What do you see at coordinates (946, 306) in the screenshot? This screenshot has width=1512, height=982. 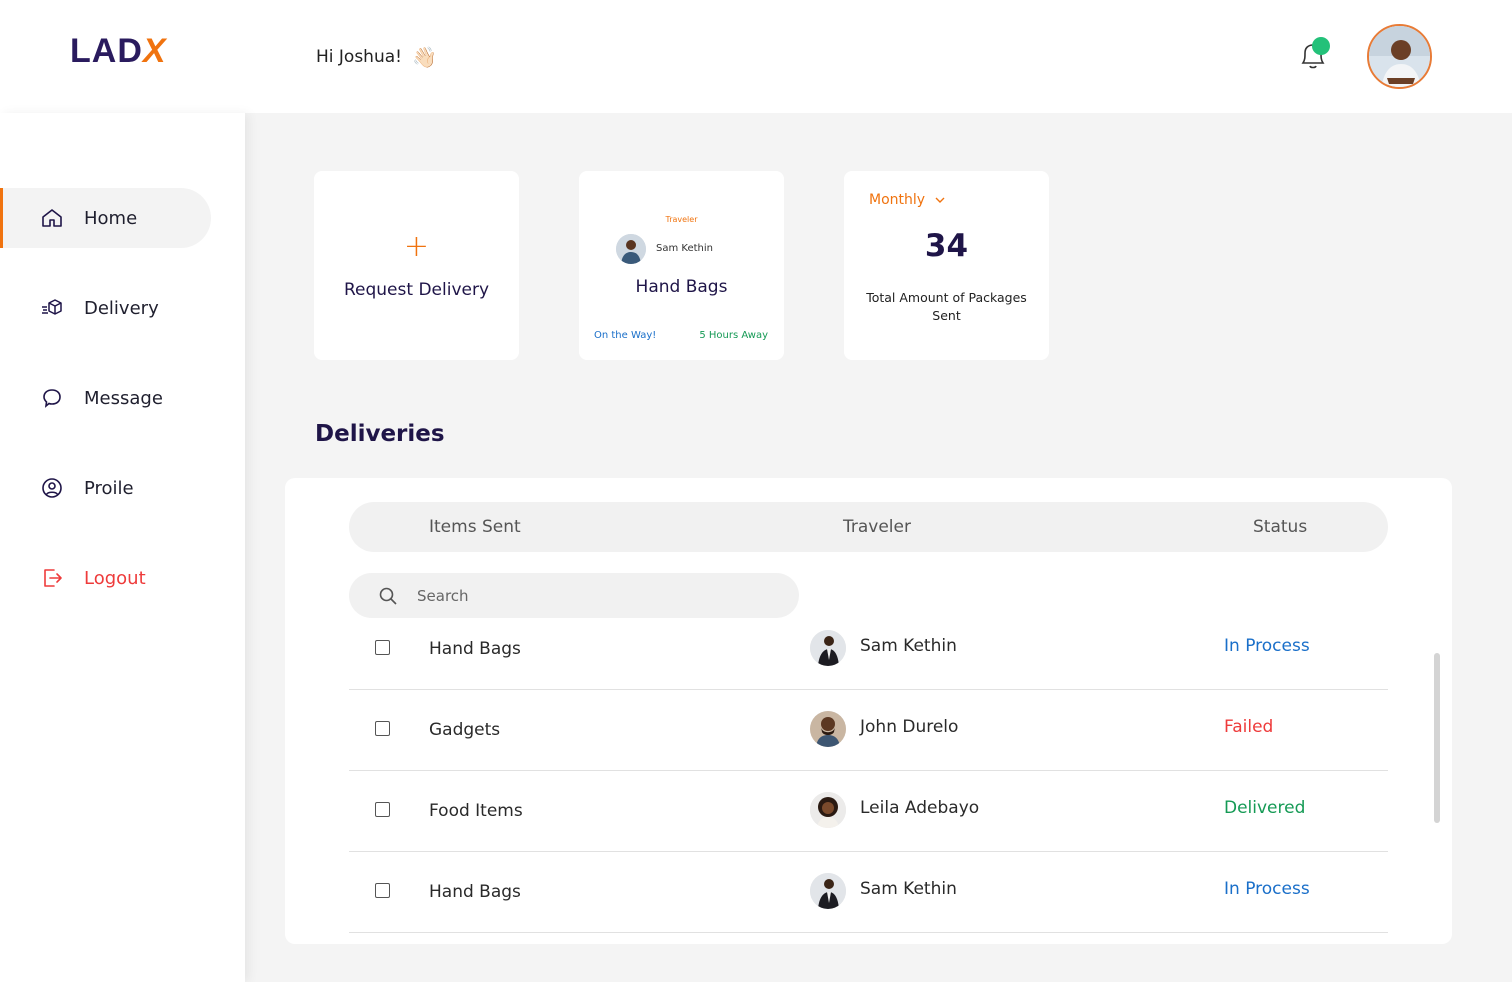 I see `packages-description: Total Amount of Packages Sent` at bounding box center [946, 306].